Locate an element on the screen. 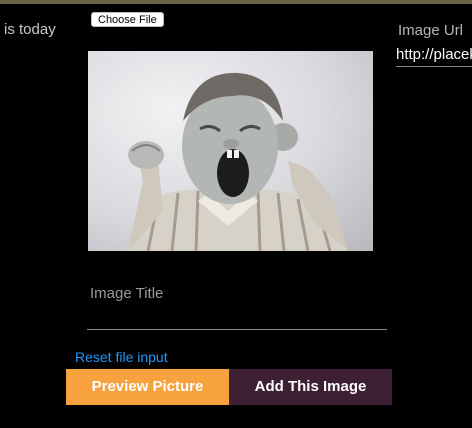 The width and height of the screenshot is (472, 428). preview-picture-button: Preview Picture is located at coordinates (147, 387).